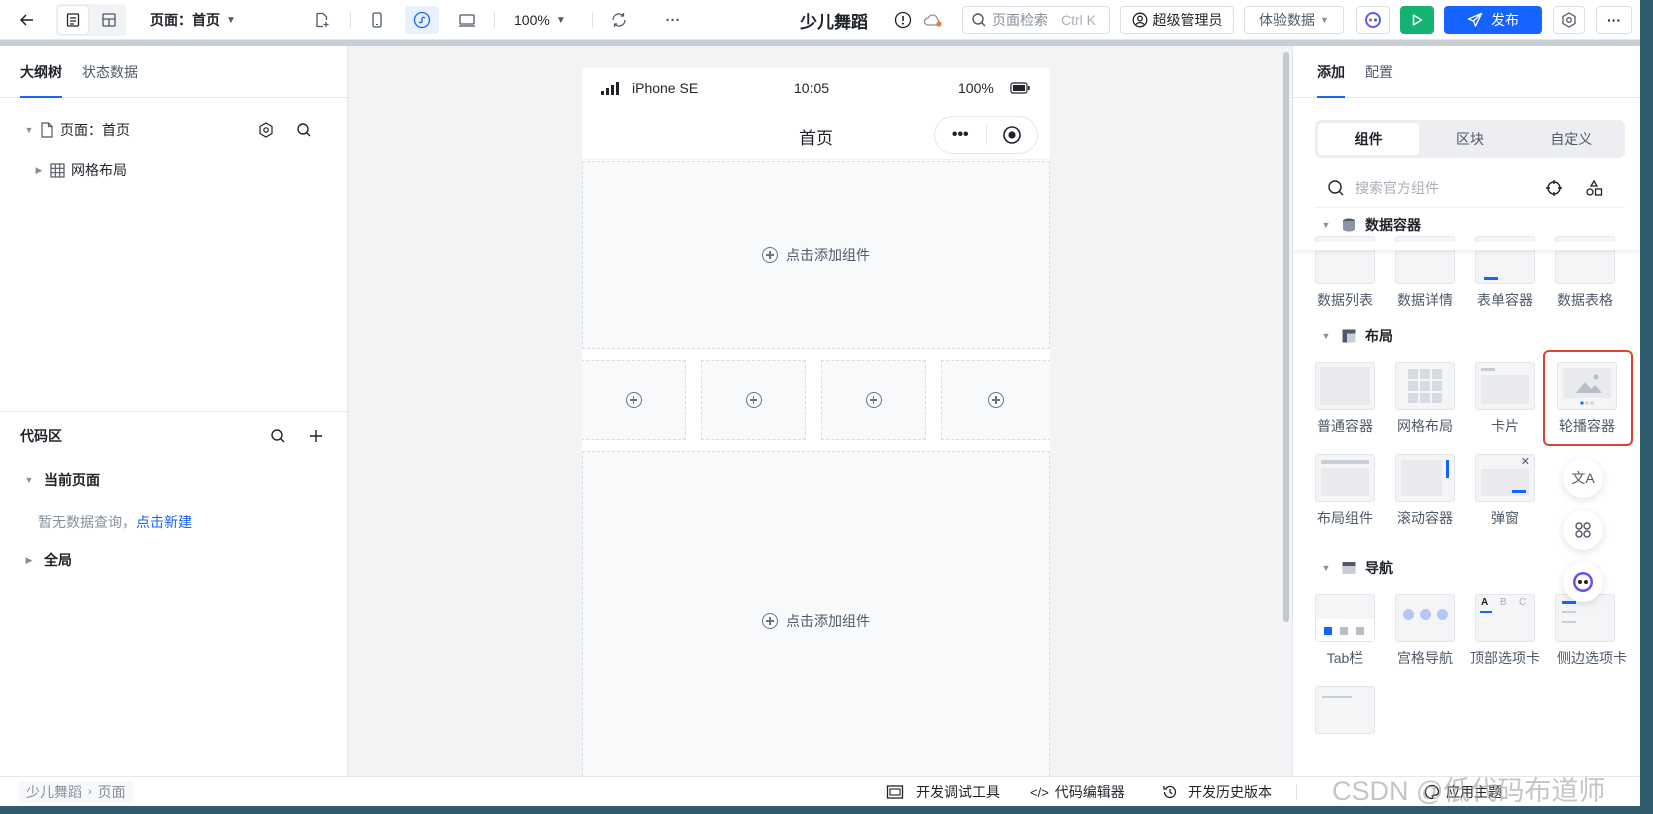  What do you see at coordinates (1331, 72) in the screenshot?
I see `tab-add: 添加` at bounding box center [1331, 72].